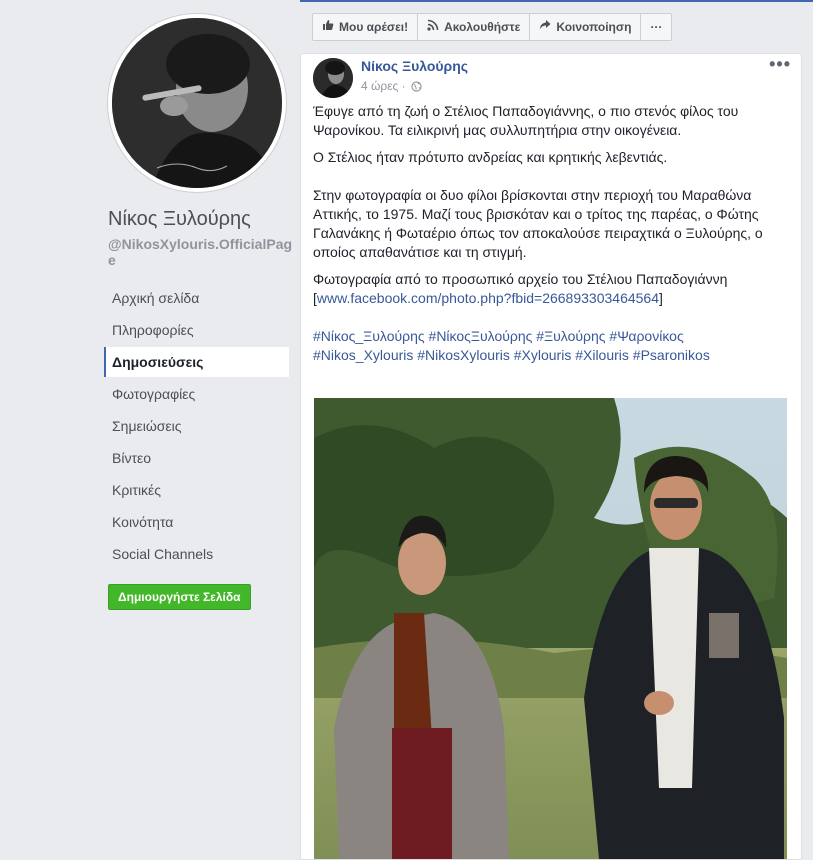  Describe the element at coordinates (594, 27) in the screenshot. I see `share-label: Κοινοποίηση` at that location.